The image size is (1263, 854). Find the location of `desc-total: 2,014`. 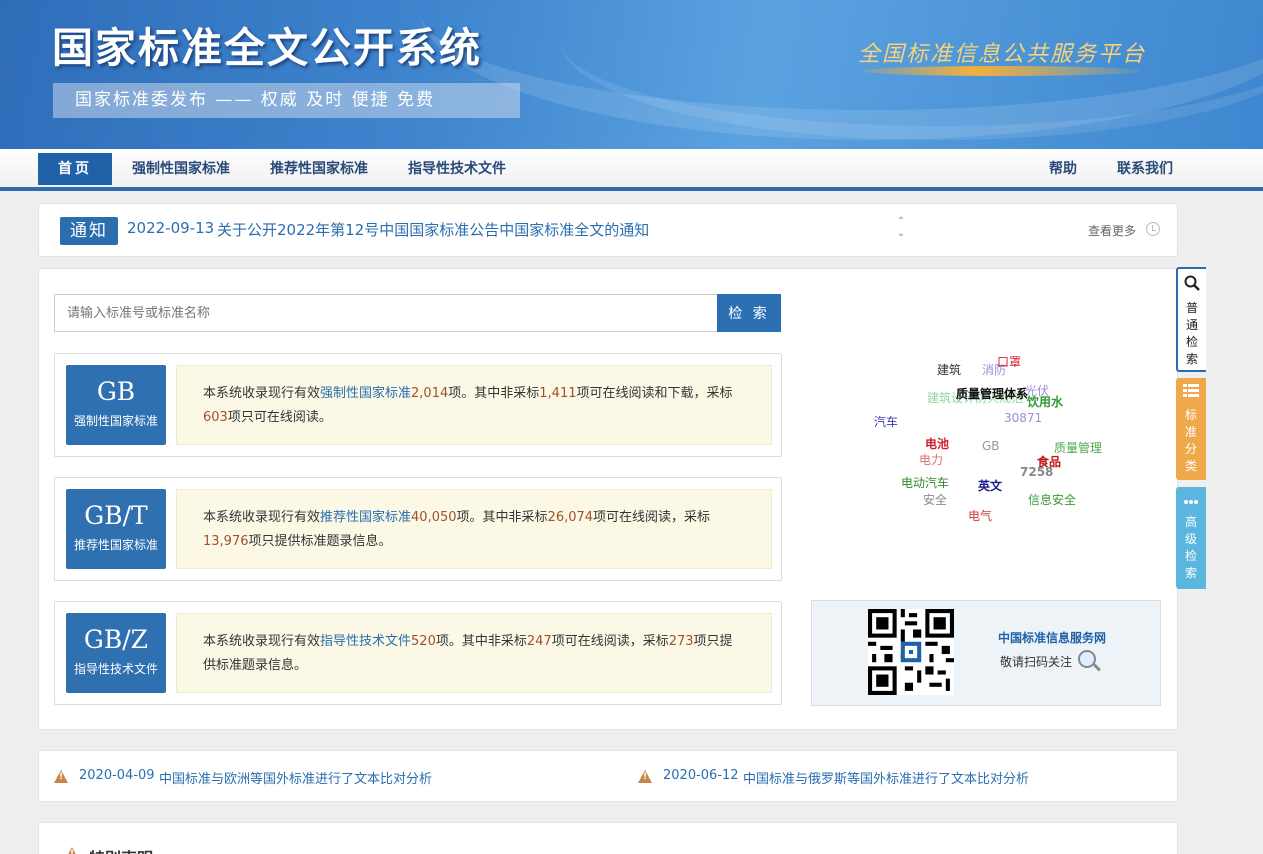

desc-total: 2,014 is located at coordinates (430, 393).